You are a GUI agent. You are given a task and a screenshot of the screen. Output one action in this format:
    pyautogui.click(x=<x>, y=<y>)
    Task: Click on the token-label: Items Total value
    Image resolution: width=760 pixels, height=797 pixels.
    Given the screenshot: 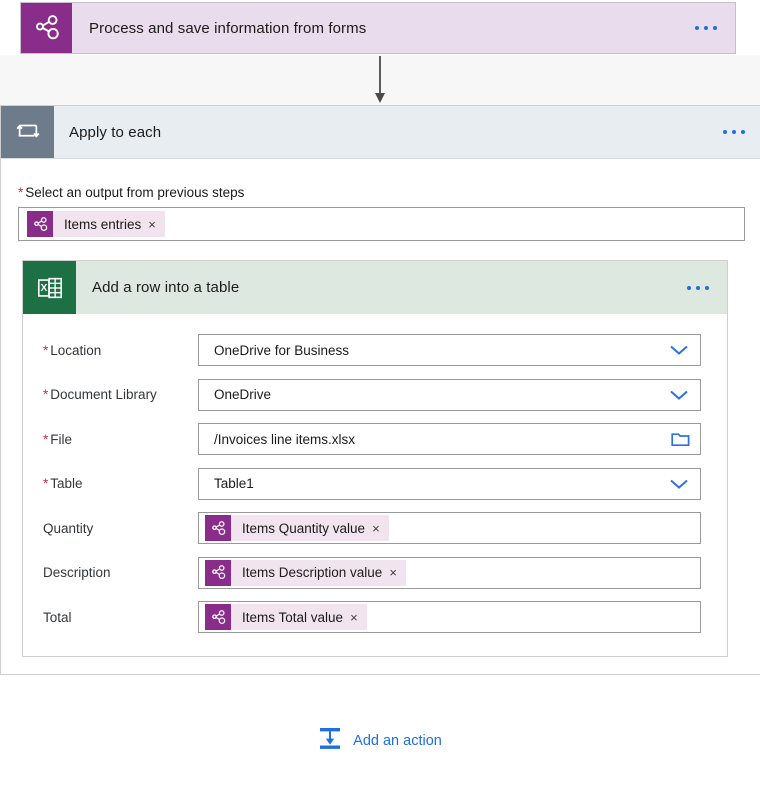 What is the action you would take?
    pyautogui.click(x=293, y=617)
    